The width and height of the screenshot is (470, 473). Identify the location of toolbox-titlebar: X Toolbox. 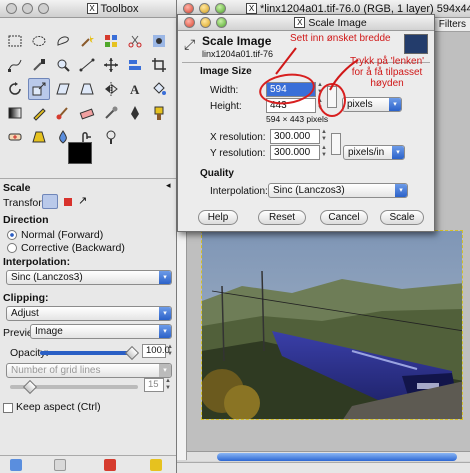
(88, 9).